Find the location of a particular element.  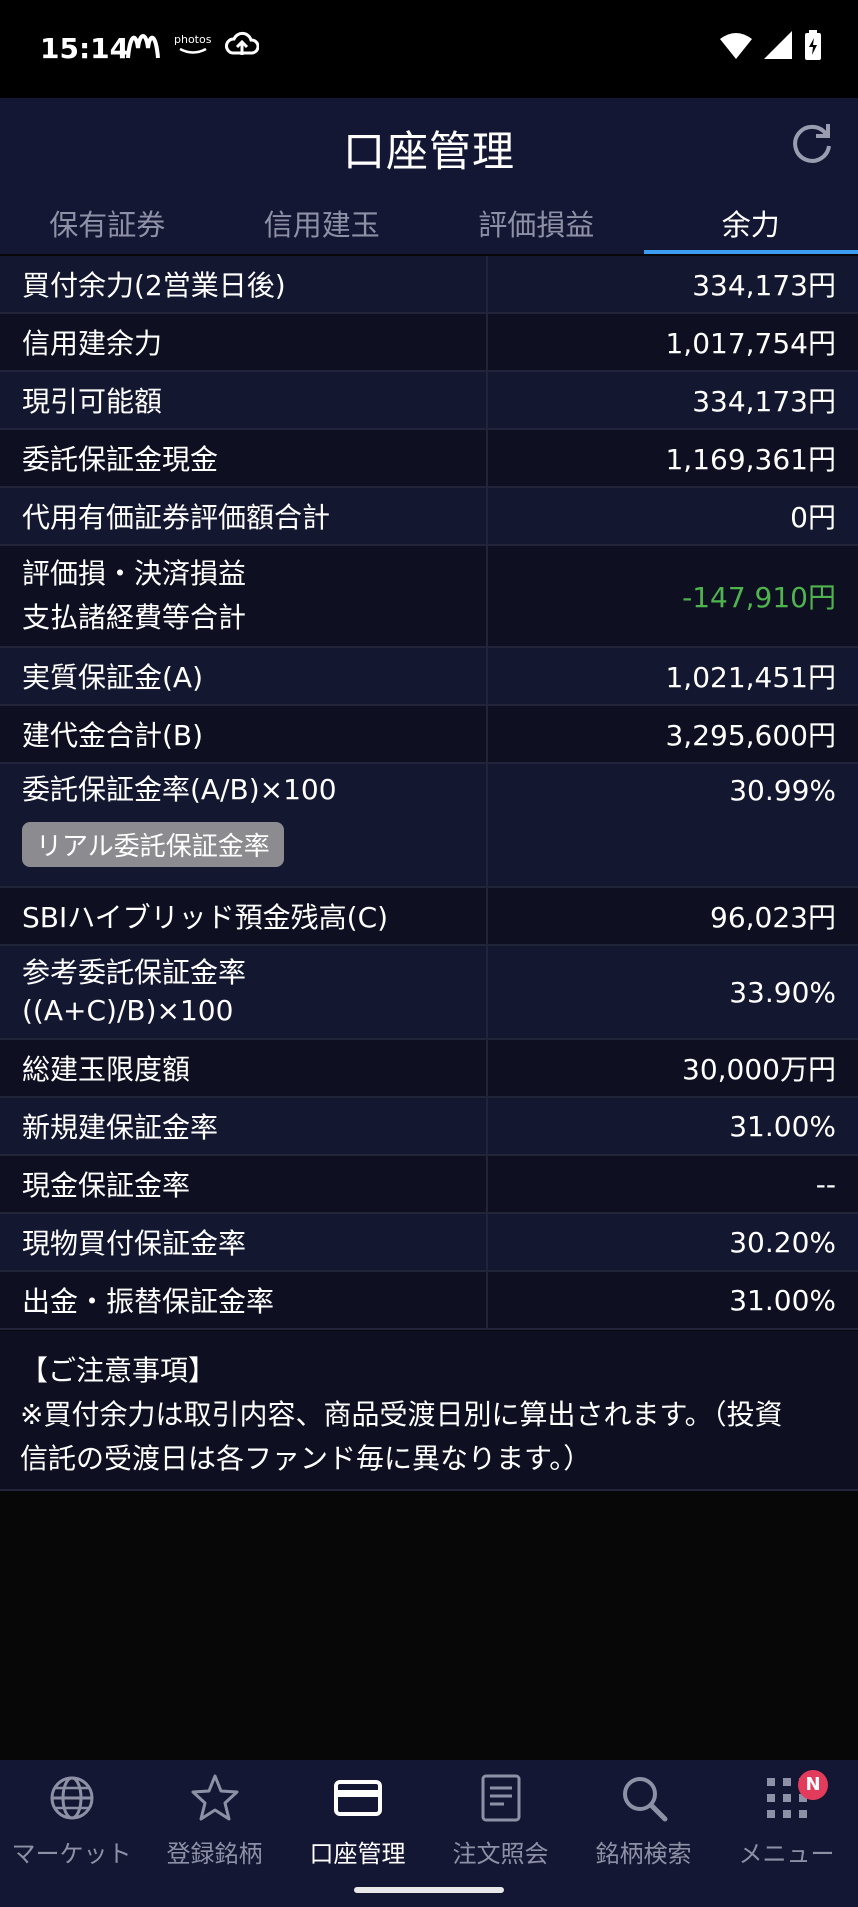

nav-label: 口座管理 is located at coordinates (357, 1854).